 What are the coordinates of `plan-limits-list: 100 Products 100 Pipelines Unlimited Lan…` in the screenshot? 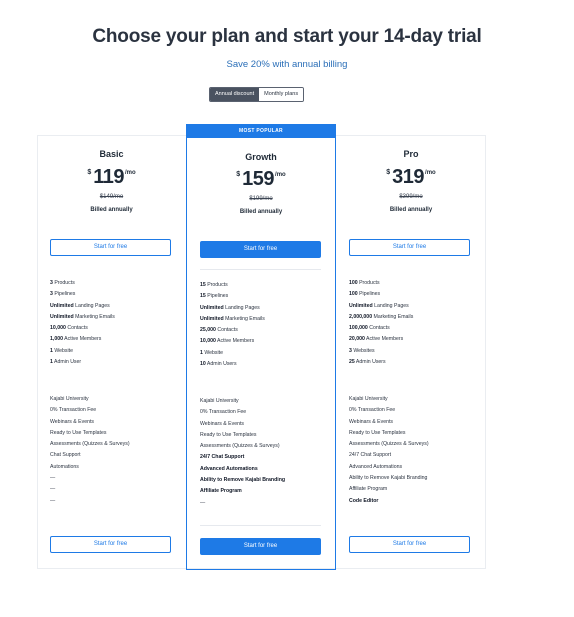 It's located at (381, 323).